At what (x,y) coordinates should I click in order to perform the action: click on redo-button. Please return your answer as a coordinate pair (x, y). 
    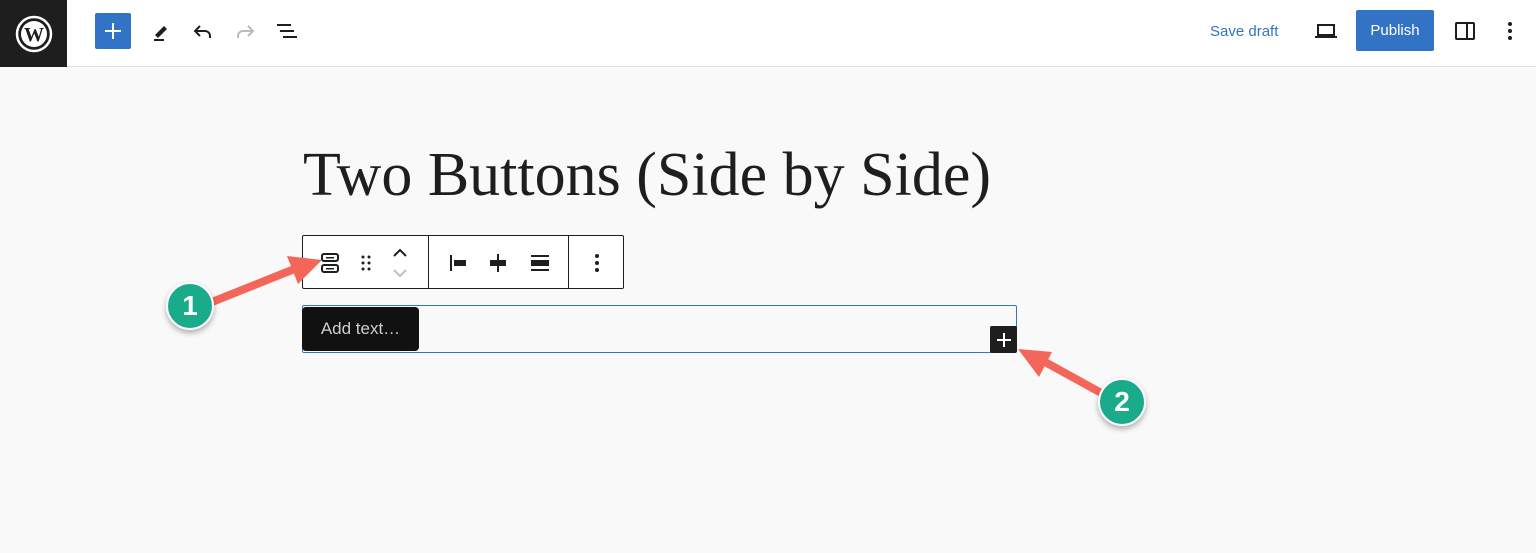
    Looking at the image, I should click on (245, 31).